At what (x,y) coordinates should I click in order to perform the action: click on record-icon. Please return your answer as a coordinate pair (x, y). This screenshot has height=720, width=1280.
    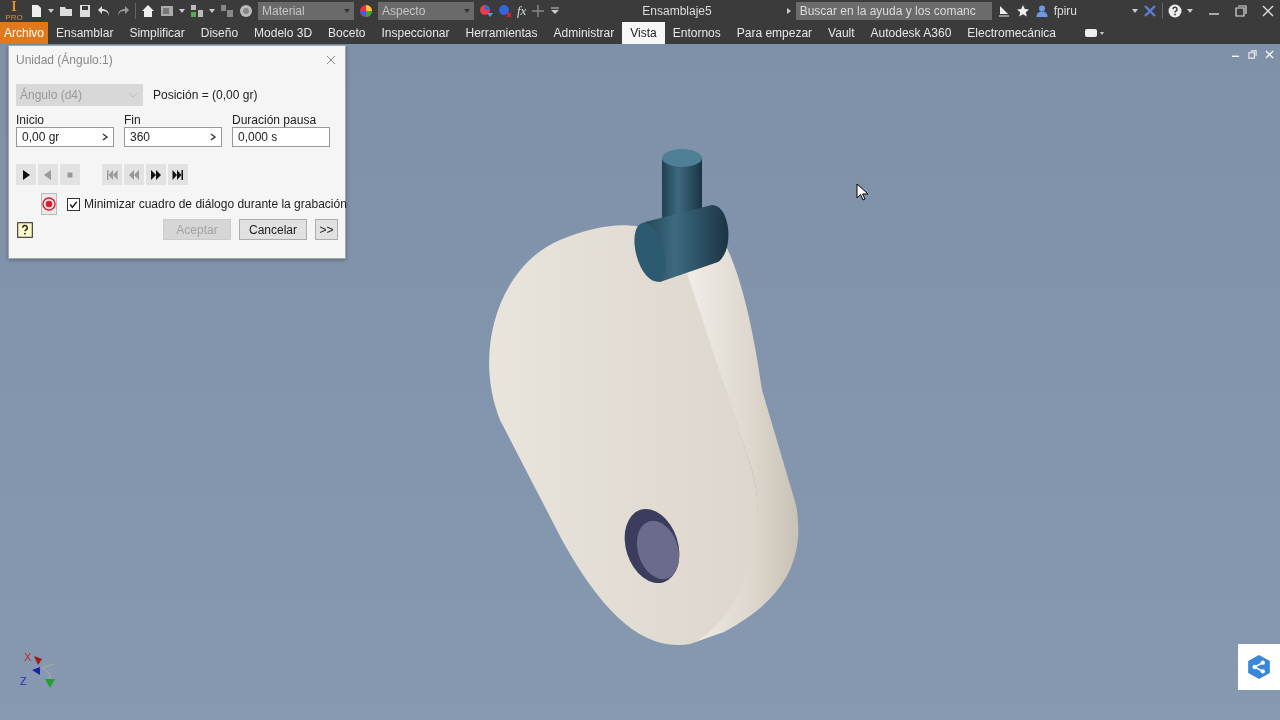
    Looking at the image, I should click on (49, 204).